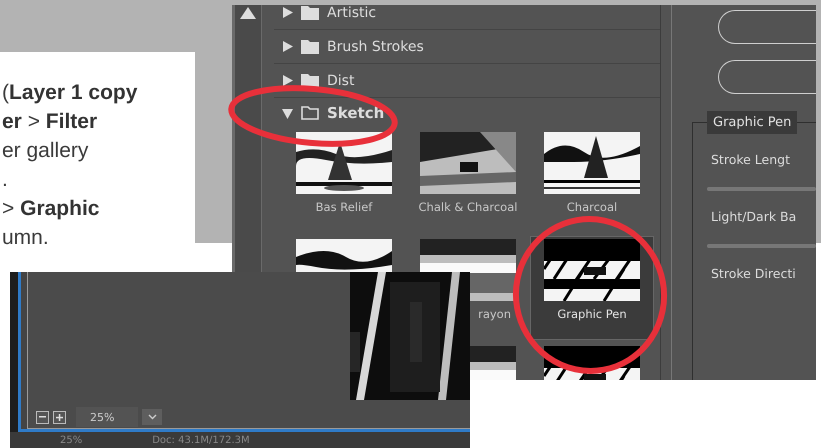  What do you see at coordinates (287, 113) in the screenshot?
I see `expanded-arrow-icon` at bounding box center [287, 113].